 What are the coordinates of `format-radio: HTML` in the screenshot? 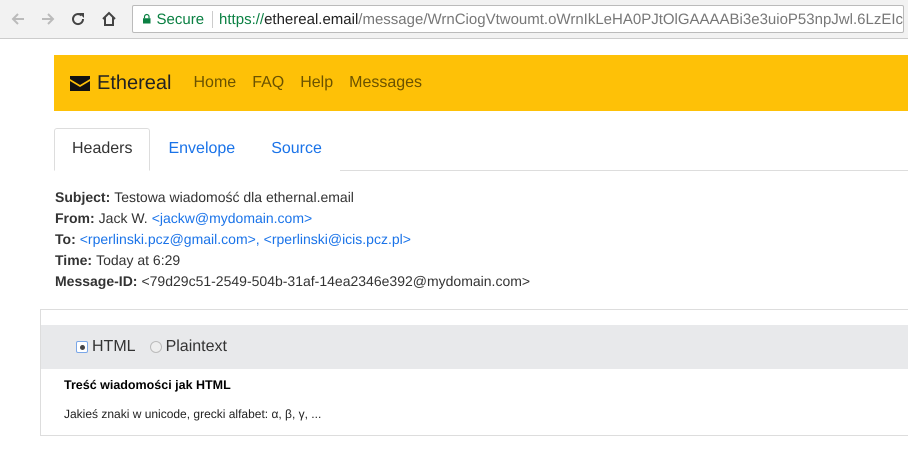 It's located at (106, 347).